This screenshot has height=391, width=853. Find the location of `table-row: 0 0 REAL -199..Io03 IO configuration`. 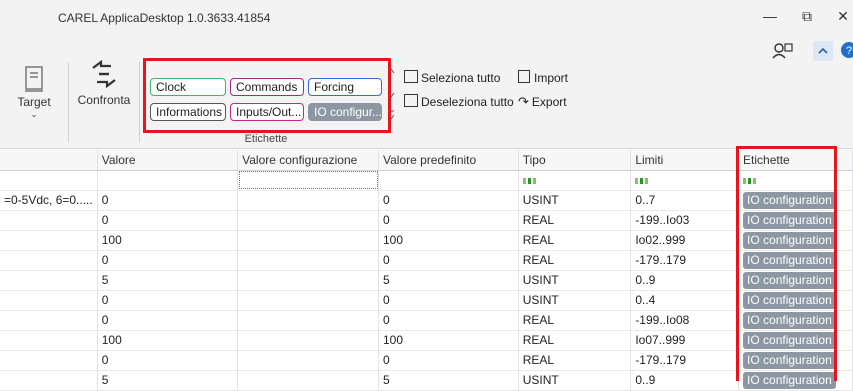

table-row: 0 0 REAL -199..Io03 IO configuration is located at coordinates (426, 220).